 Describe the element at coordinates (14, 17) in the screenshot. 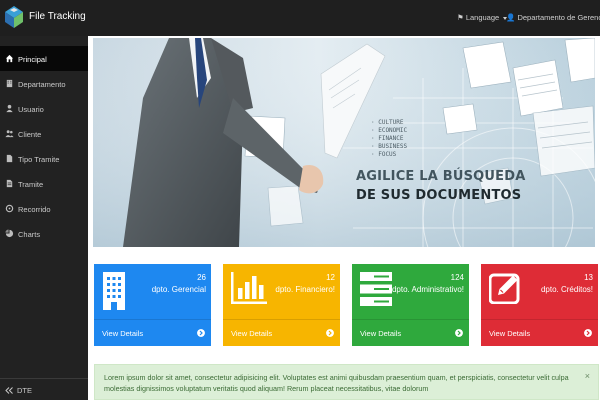

I see `logo-icon` at that location.